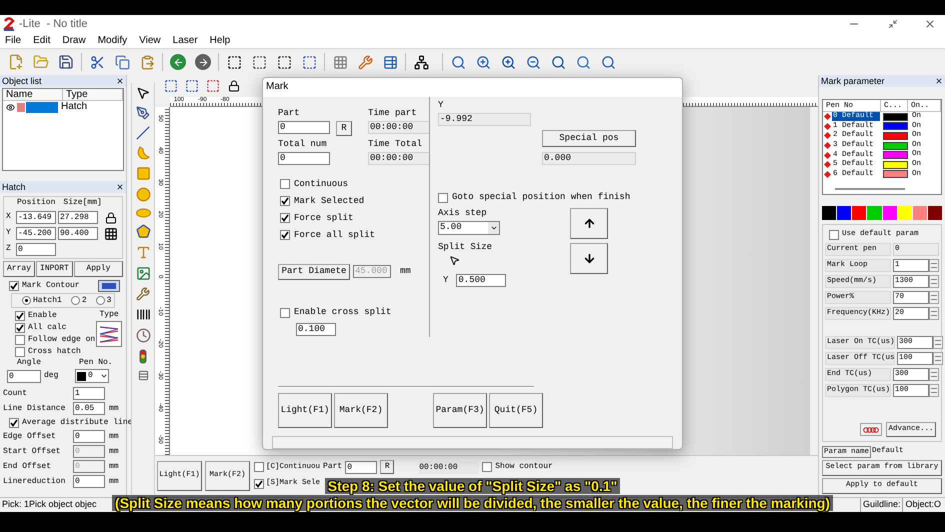  What do you see at coordinates (89, 393) in the screenshot?
I see `input-field: 1` at bounding box center [89, 393].